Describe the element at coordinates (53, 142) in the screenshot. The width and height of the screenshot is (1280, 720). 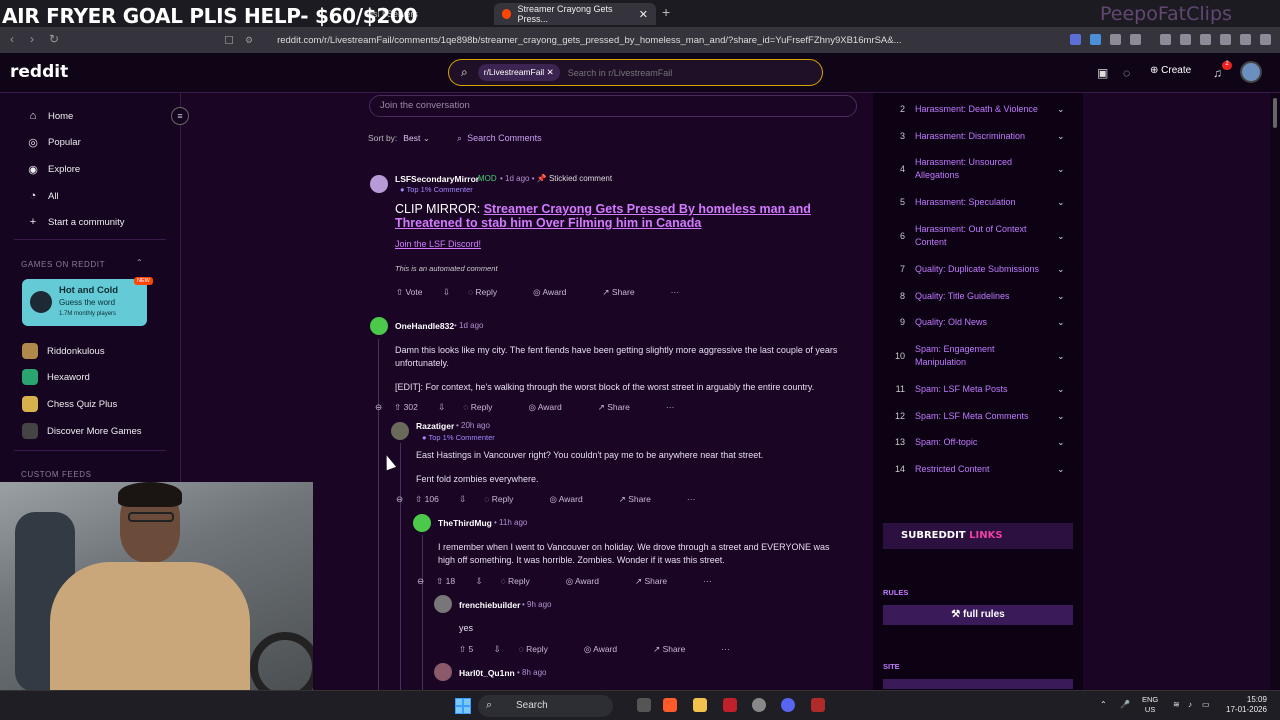
I see `sidebar-item-popular: ◎ Popular` at that location.